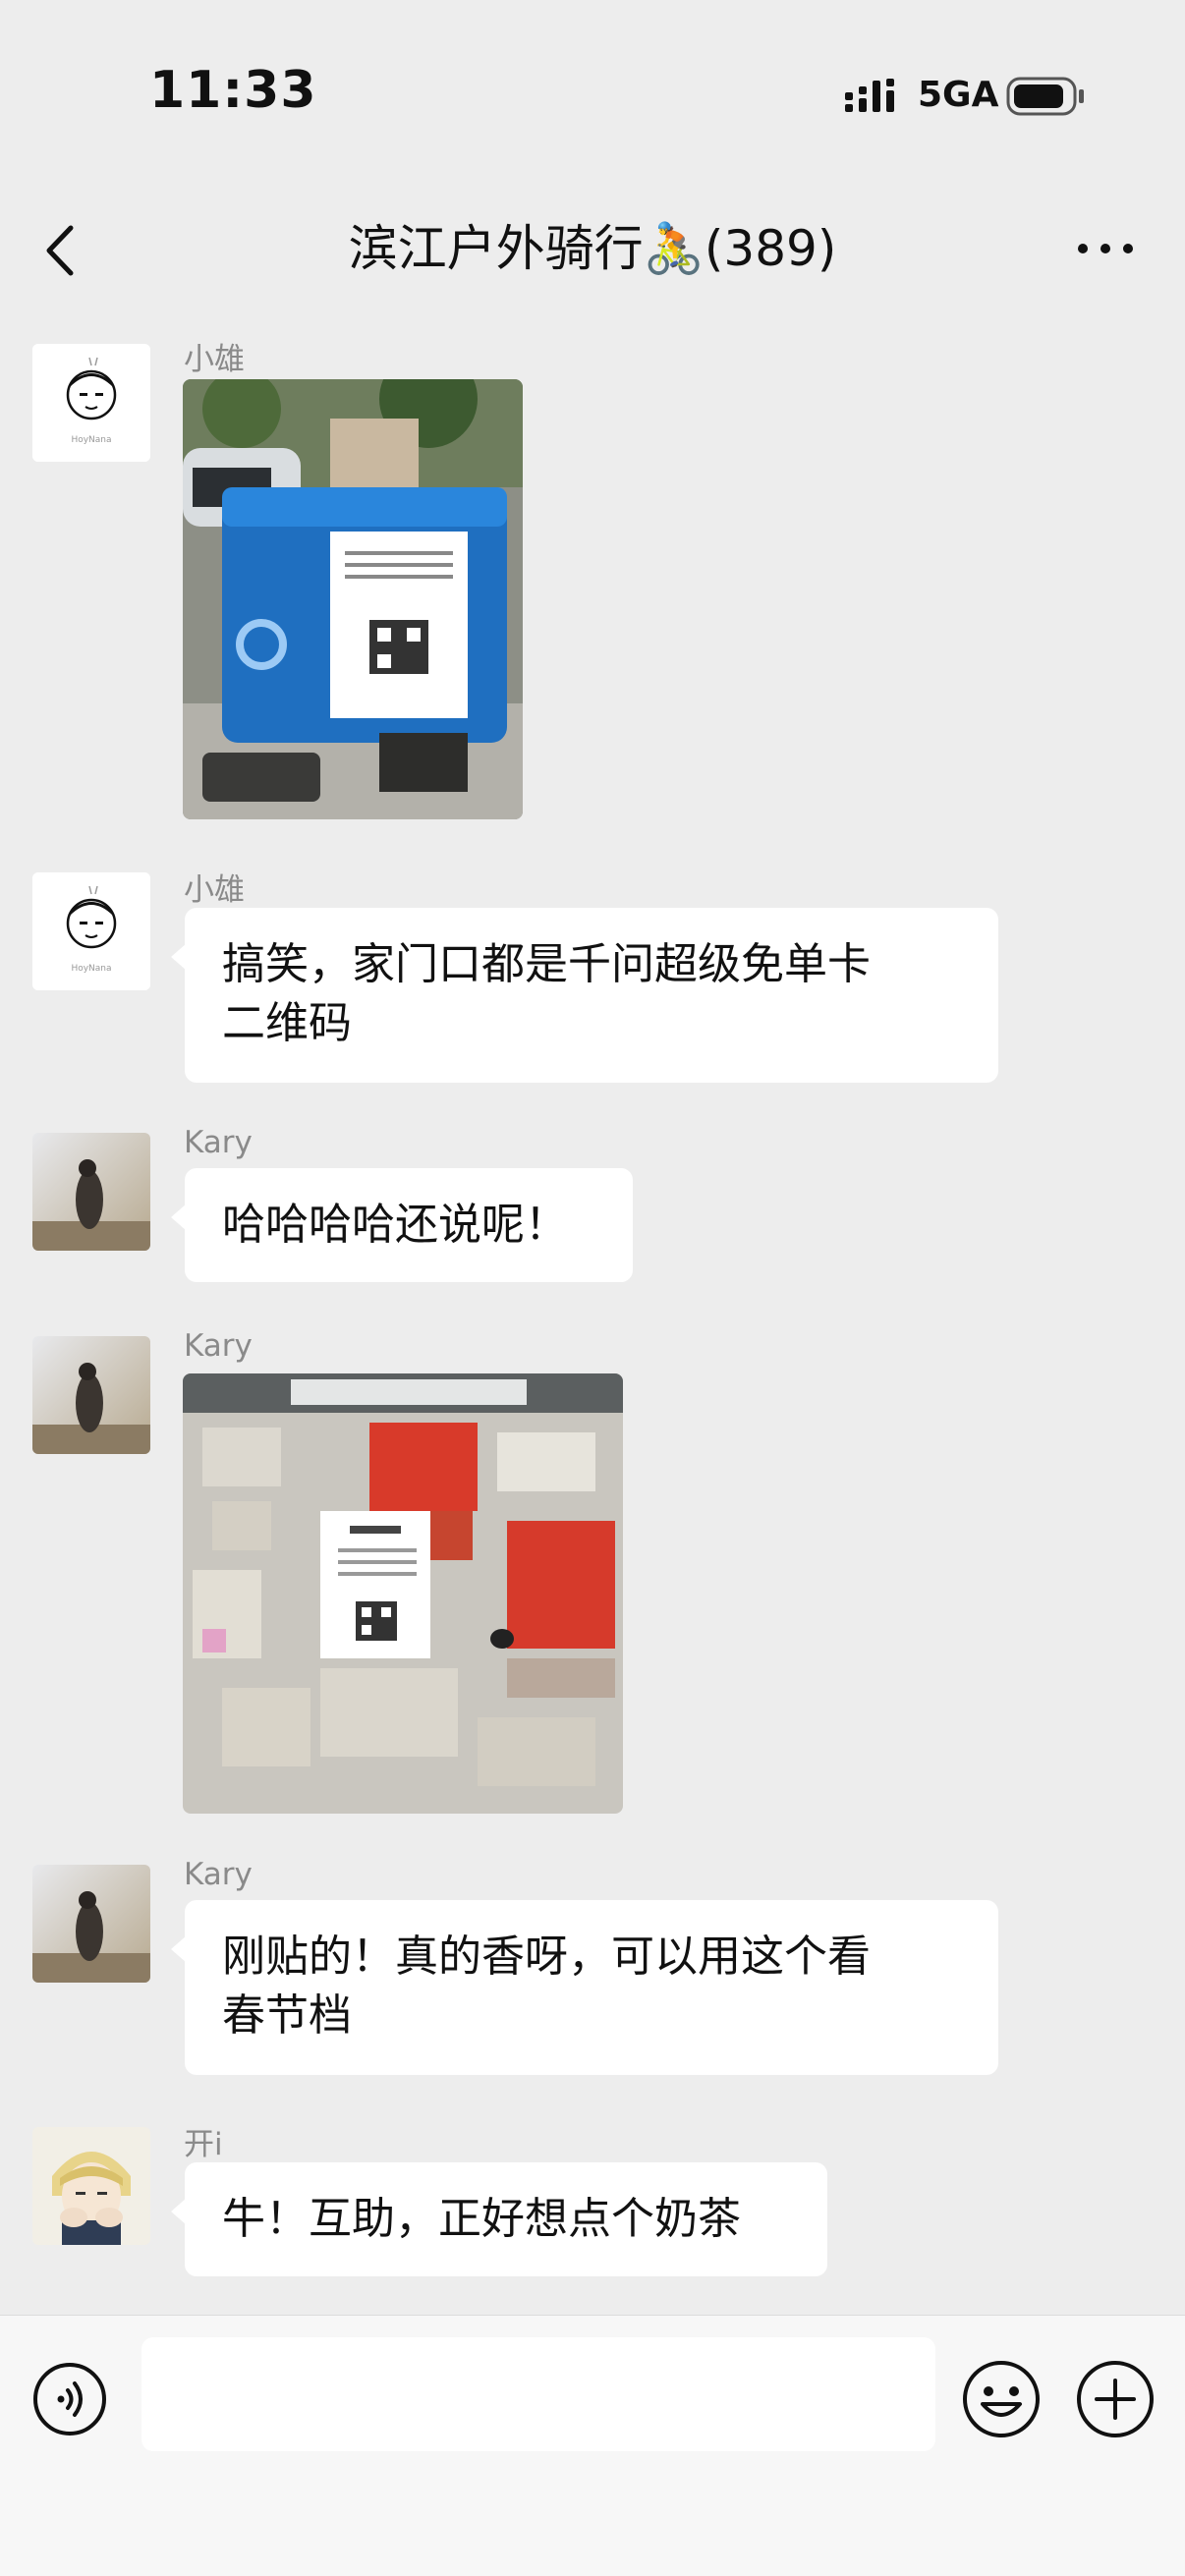 The width and height of the screenshot is (1185, 2576). What do you see at coordinates (204, 2144) in the screenshot?
I see `sender-name: 开i` at bounding box center [204, 2144].